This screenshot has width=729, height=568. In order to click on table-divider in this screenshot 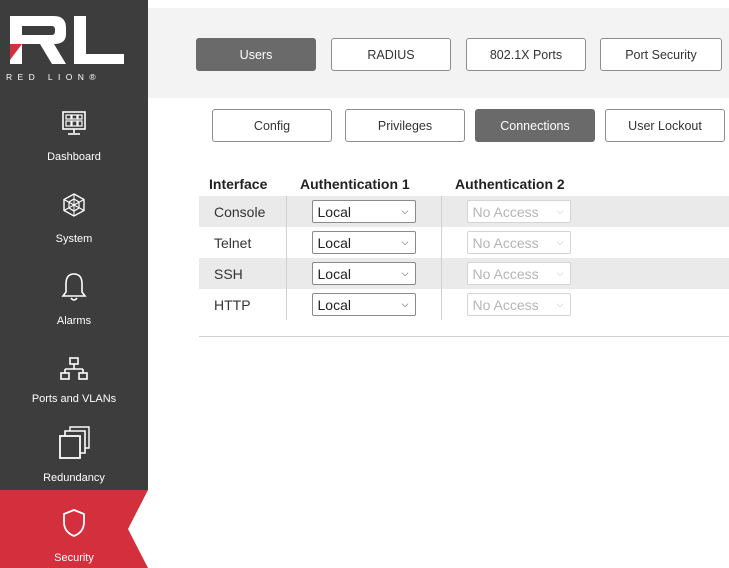, I will do `click(464, 336)`.